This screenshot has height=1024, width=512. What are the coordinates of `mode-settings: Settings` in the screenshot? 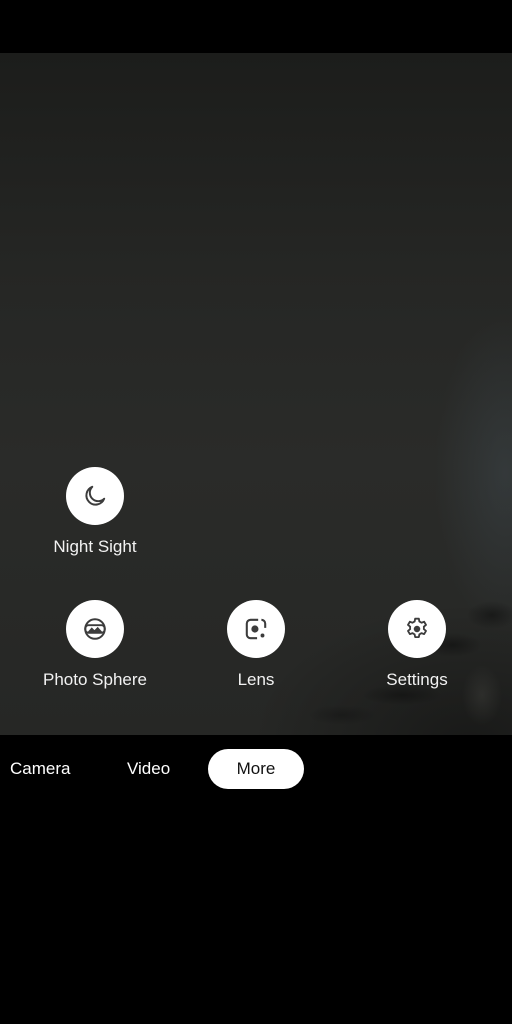 It's located at (417, 645).